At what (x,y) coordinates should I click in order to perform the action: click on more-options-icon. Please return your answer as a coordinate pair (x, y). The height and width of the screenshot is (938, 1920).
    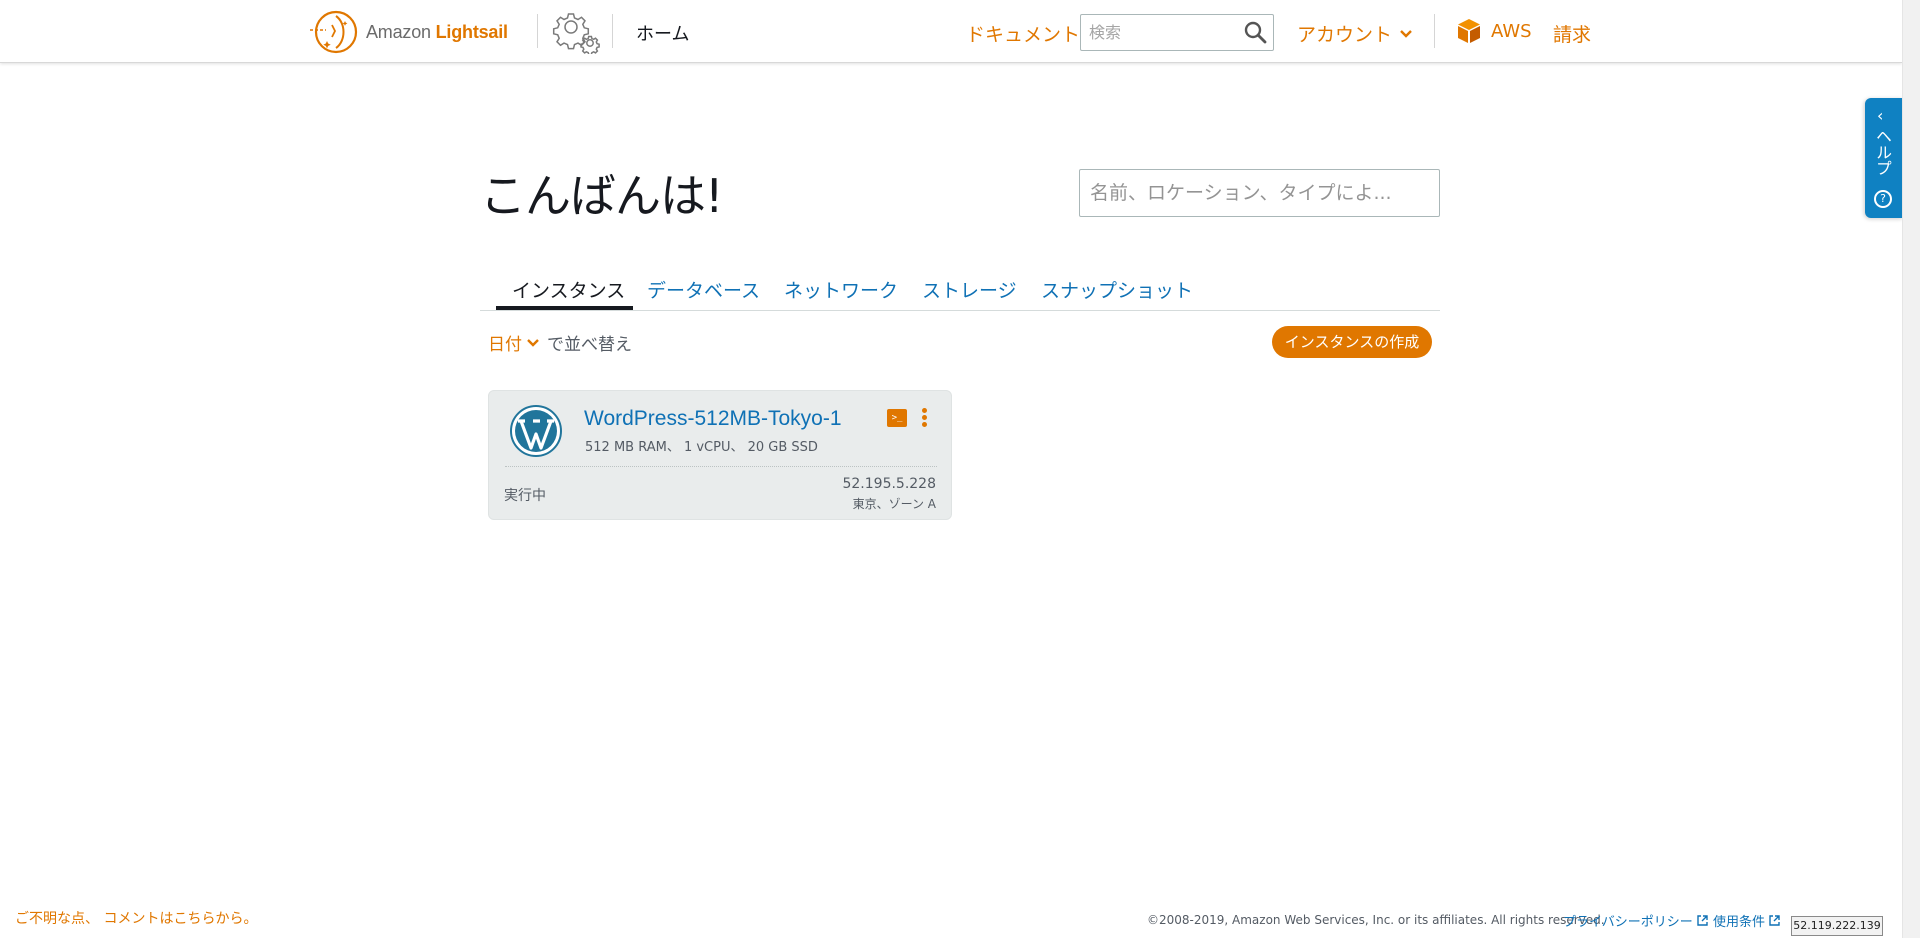
    Looking at the image, I should click on (924, 419).